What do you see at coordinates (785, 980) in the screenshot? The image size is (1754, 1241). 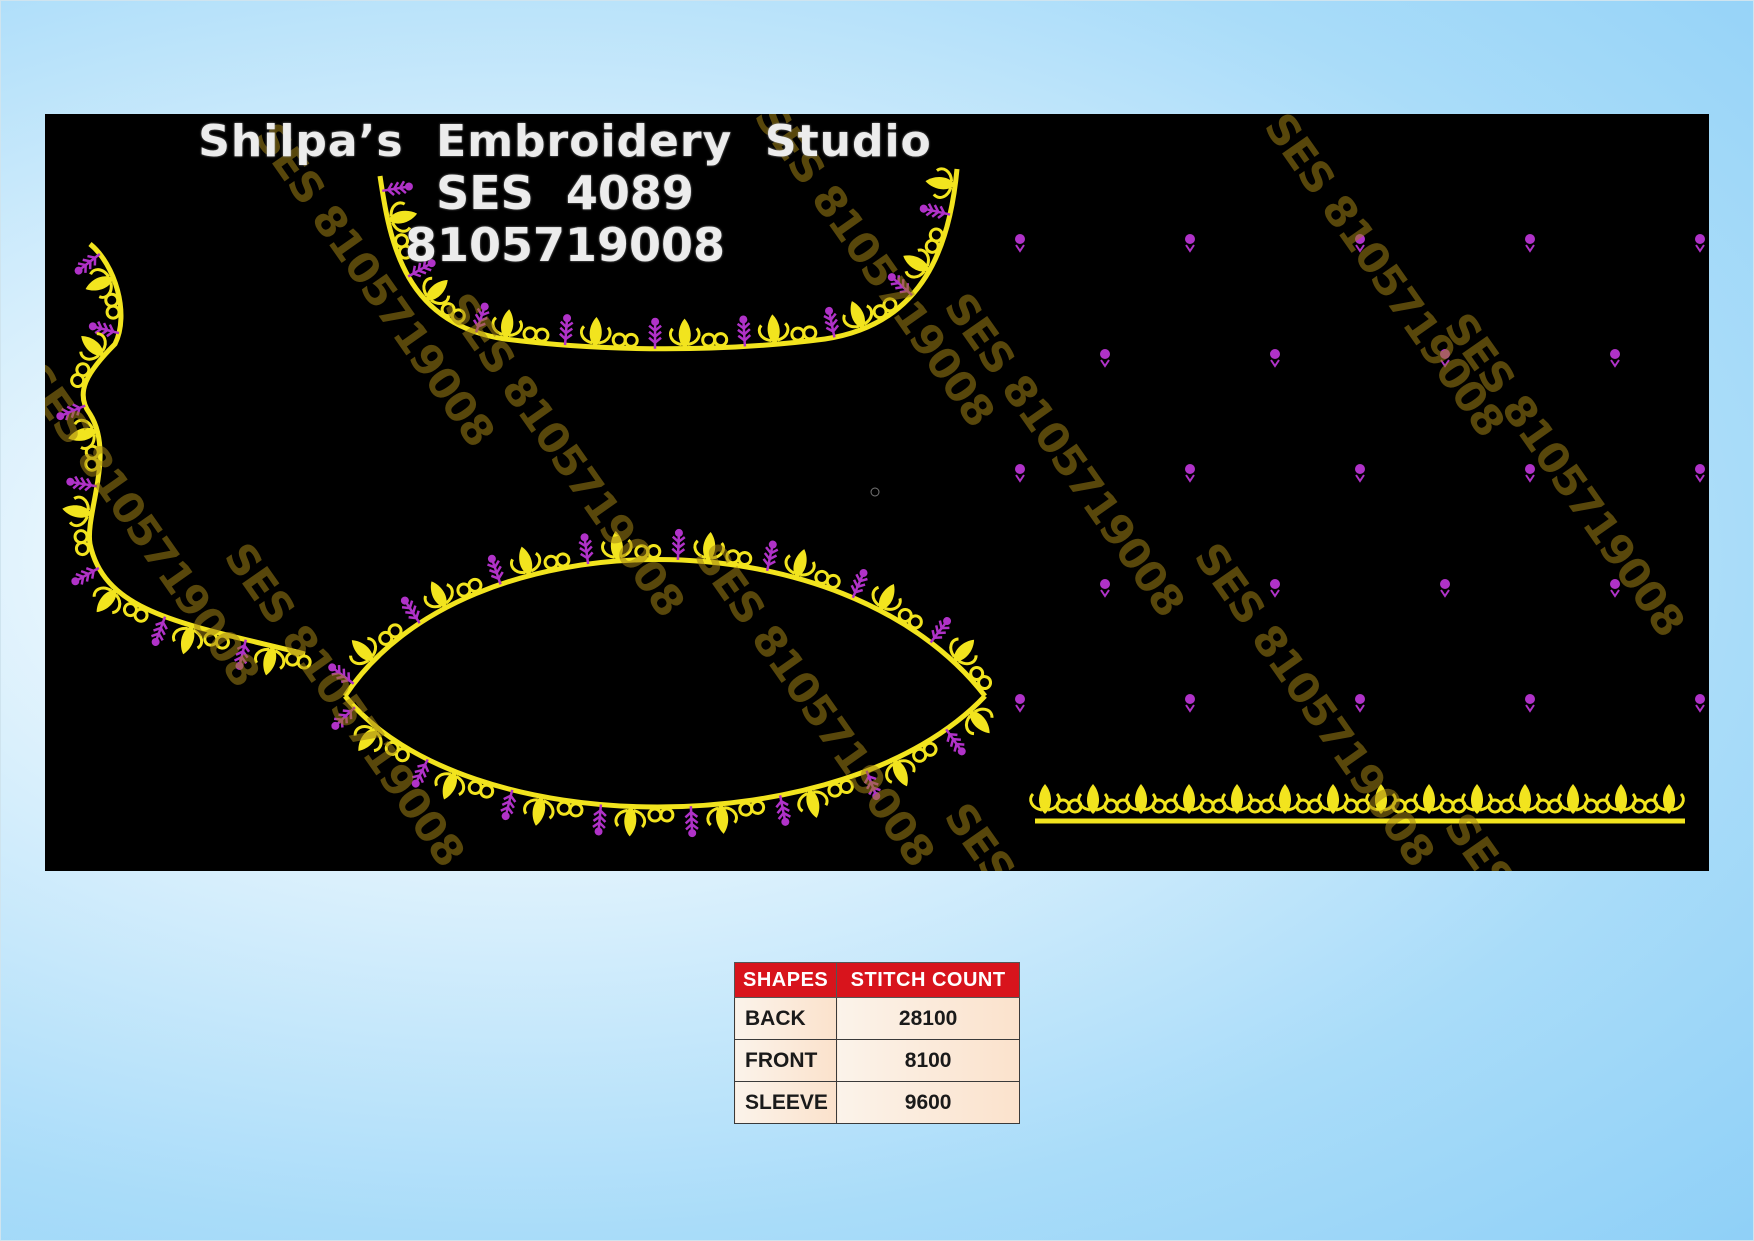 I see `shapes-header: SHAPES` at bounding box center [785, 980].